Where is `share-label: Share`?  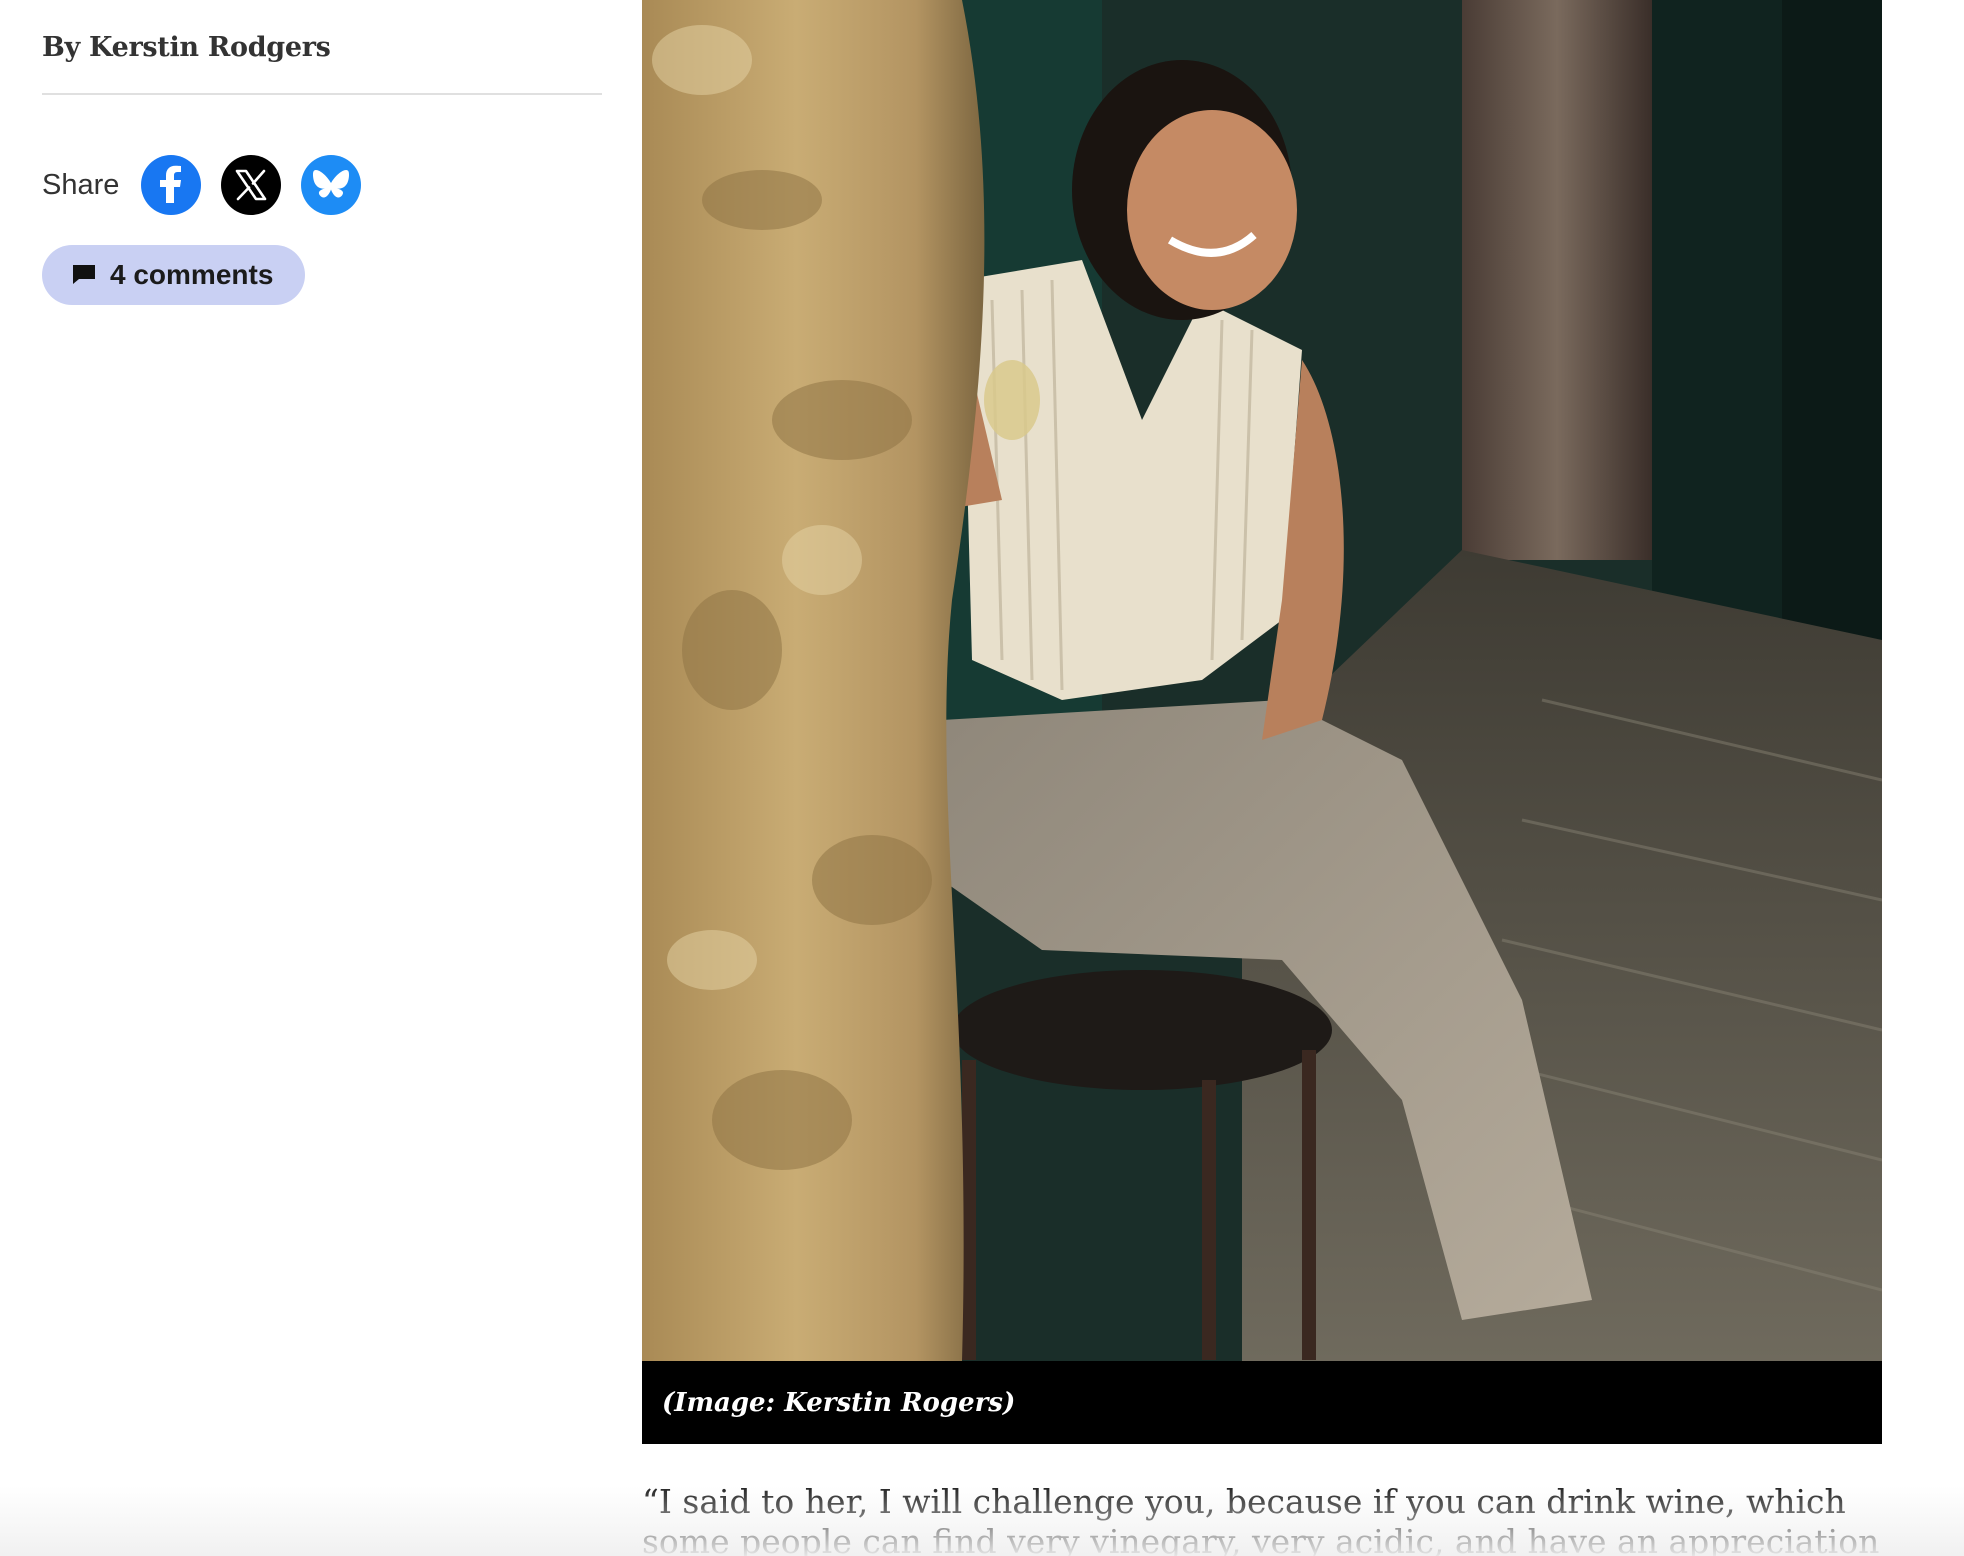 share-label: Share is located at coordinates (81, 184).